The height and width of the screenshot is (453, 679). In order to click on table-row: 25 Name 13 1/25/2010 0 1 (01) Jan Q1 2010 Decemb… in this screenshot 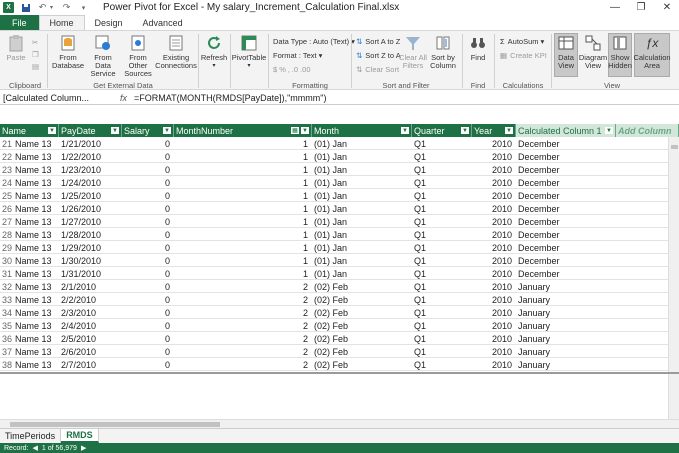, I will do `click(334, 195)`.